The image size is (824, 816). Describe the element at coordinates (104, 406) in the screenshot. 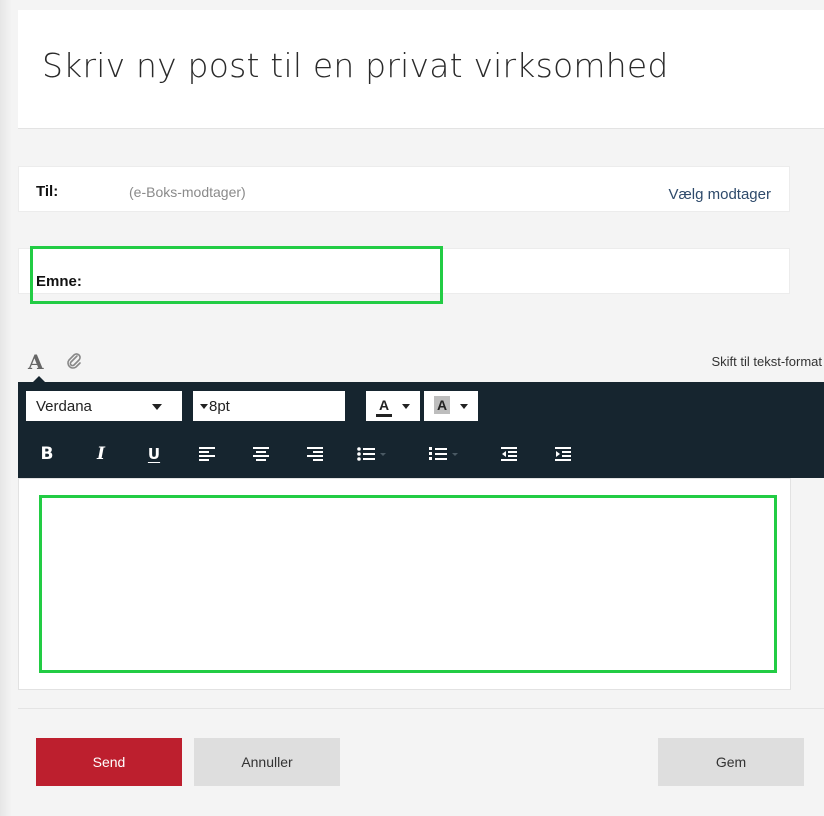

I see `font-family-select: Verdana` at that location.